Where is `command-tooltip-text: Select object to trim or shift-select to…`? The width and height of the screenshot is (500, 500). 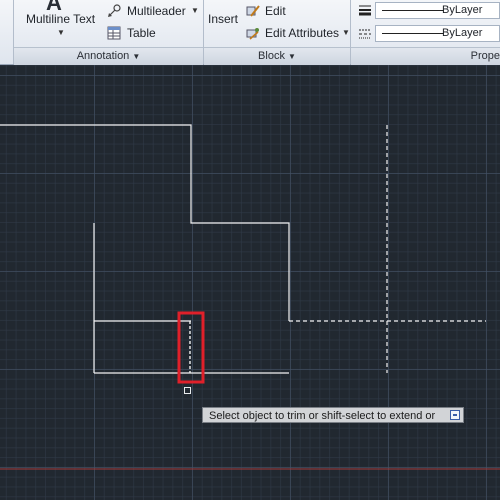
command-tooltip-text: Select object to trim or shift-select to… is located at coordinates (322, 416).